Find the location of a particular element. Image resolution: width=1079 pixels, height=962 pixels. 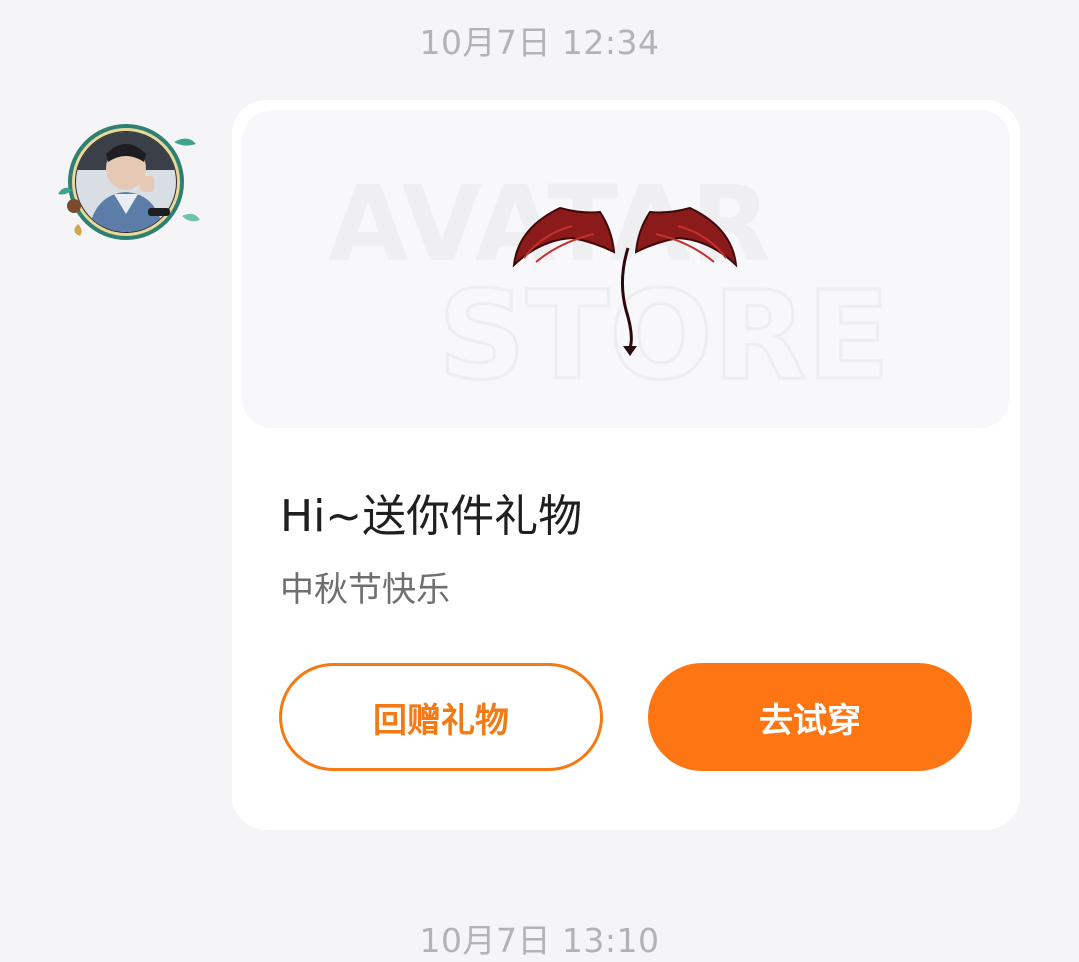

return-gift-button: 回赠礼物 is located at coordinates (441, 717).